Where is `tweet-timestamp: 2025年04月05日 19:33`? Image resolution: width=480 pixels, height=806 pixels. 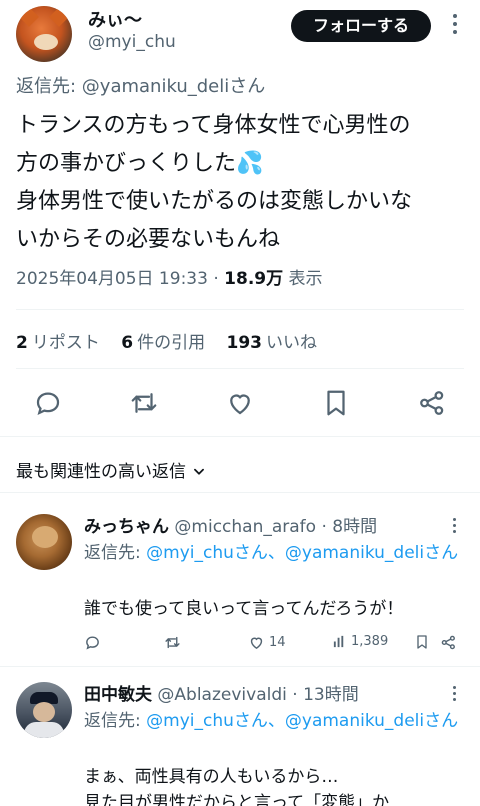 tweet-timestamp: 2025年04月05日 19:33 is located at coordinates (112, 279).